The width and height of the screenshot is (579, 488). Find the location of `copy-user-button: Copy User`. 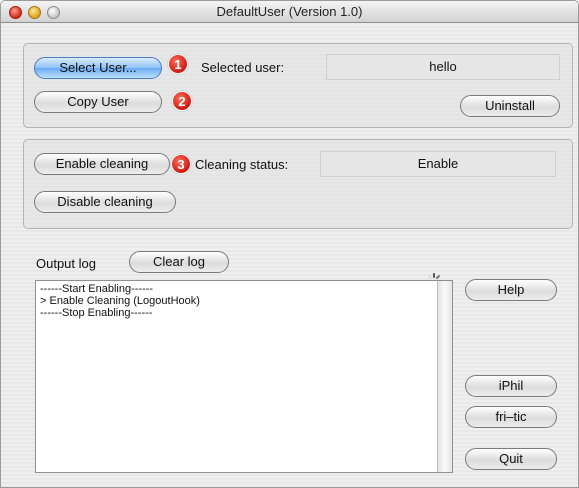

copy-user-button: Copy User is located at coordinates (98, 102).